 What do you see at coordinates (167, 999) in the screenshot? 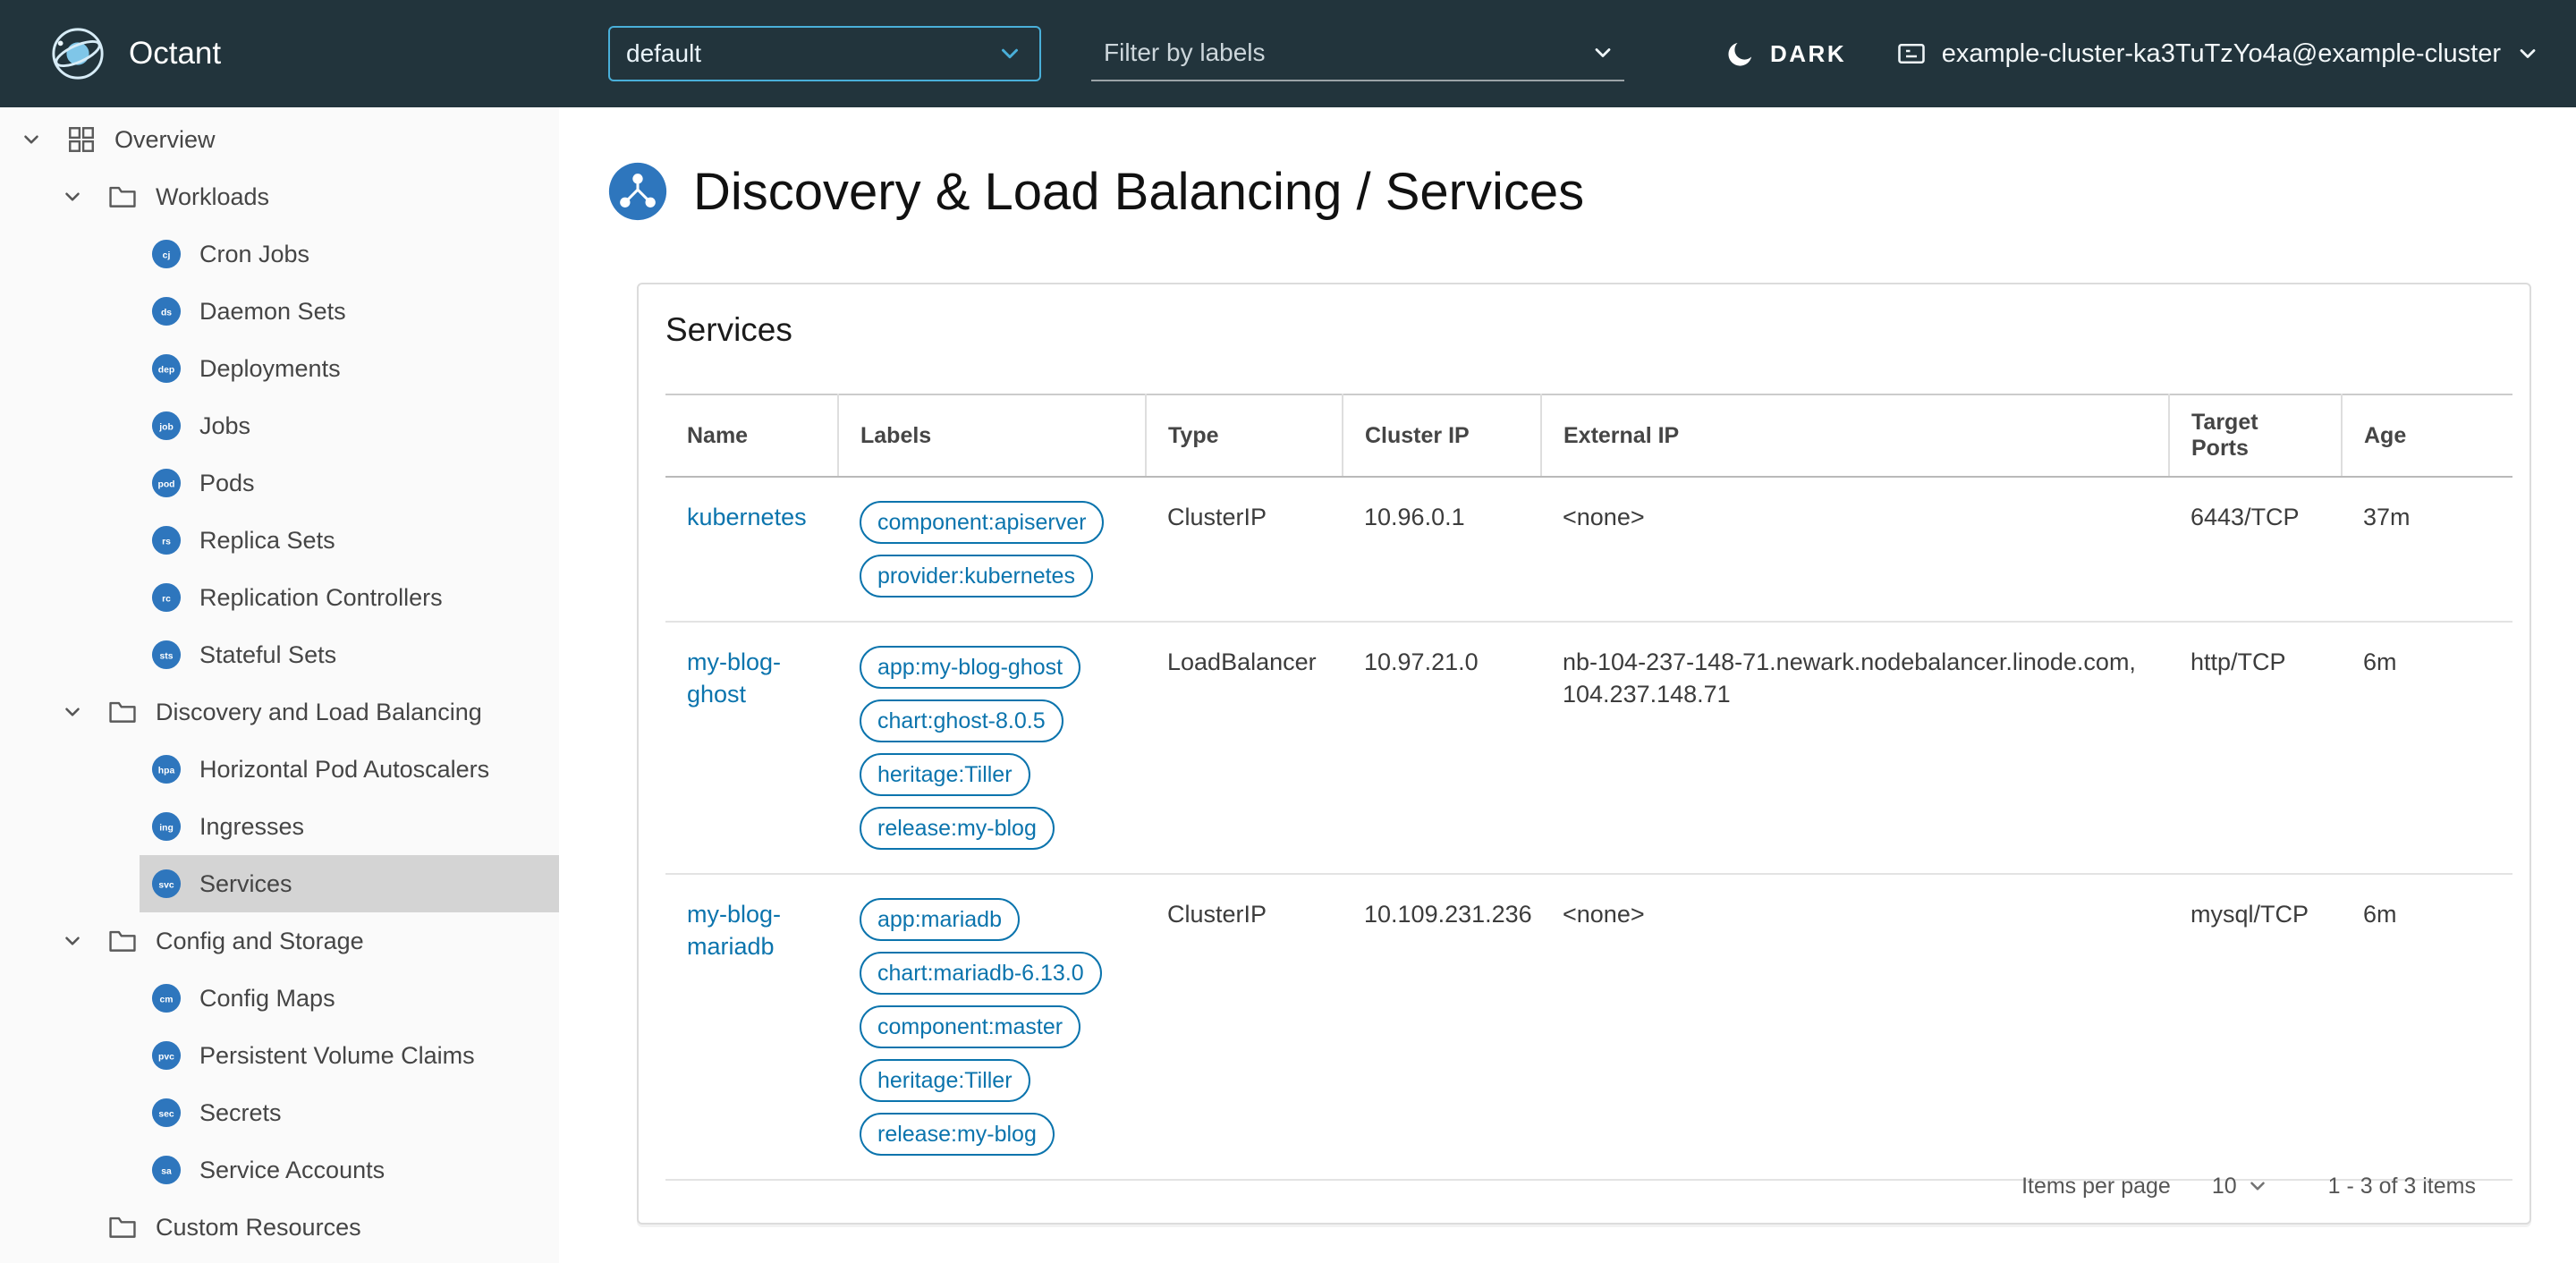
I see `svg-text: cm` at bounding box center [167, 999].